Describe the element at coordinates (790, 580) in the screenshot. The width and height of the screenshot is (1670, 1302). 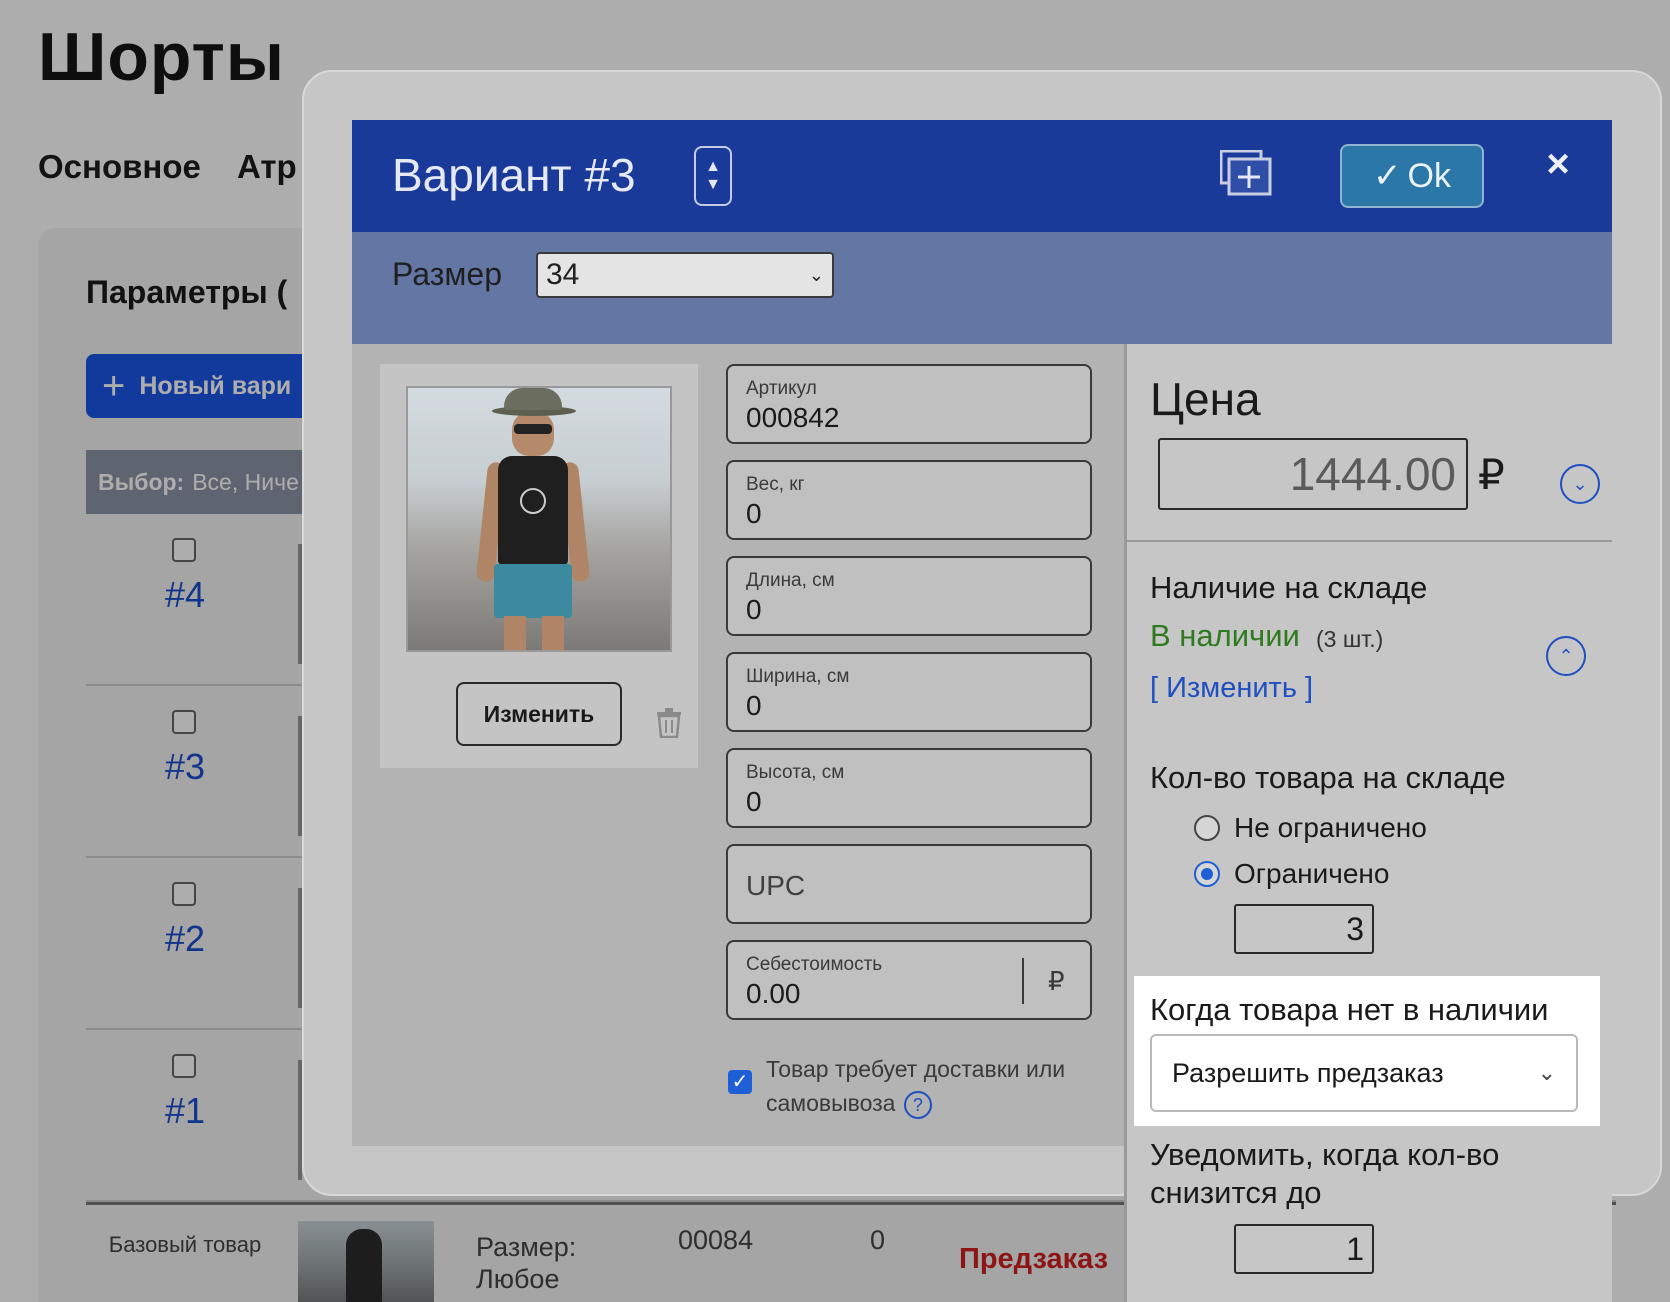
I see `length-label: Длина, см` at that location.